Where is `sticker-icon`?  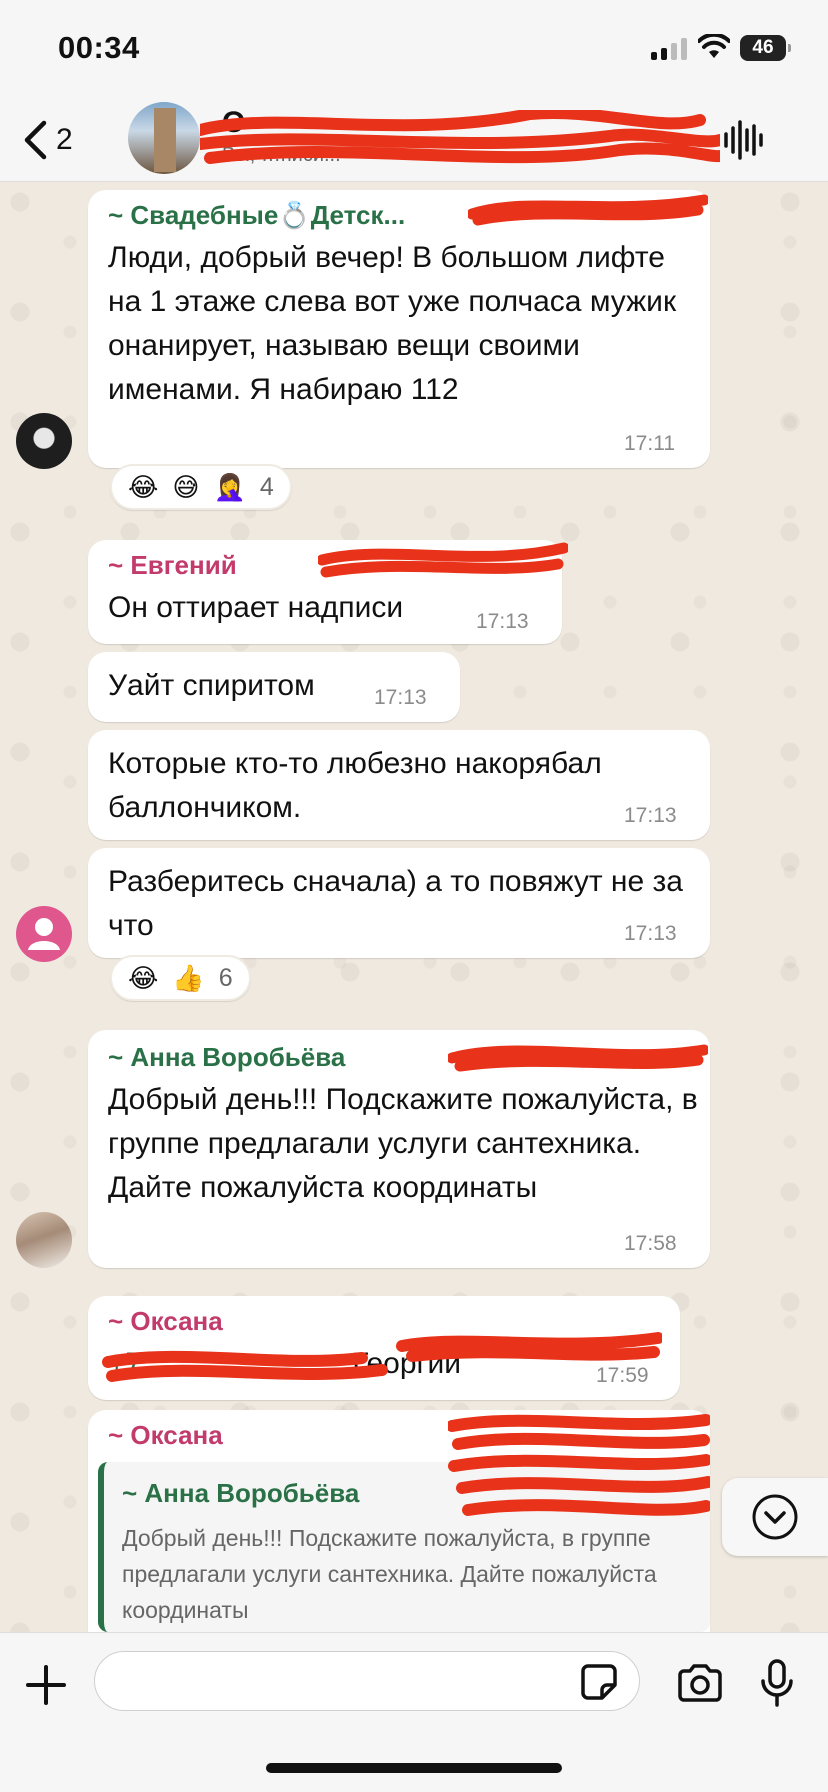
sticker-icon is located at coordinates (599, 1682).